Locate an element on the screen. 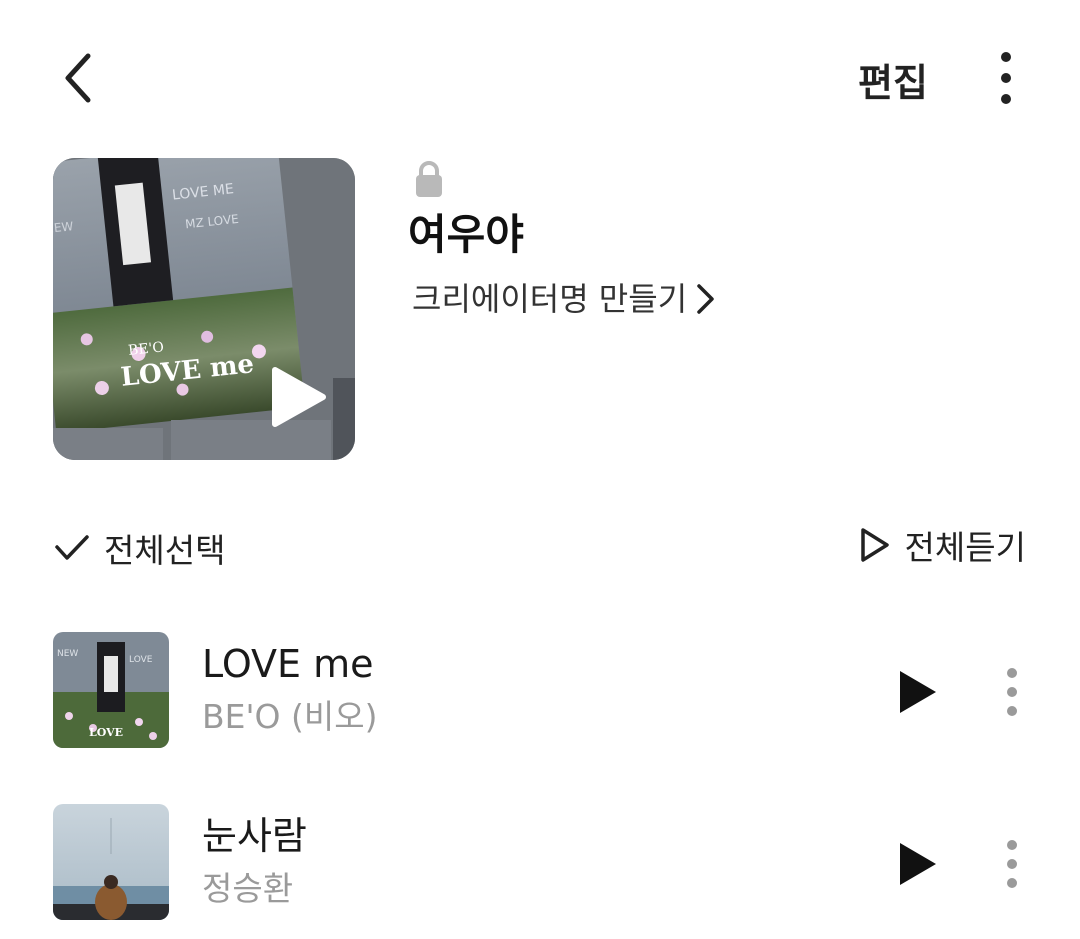  track-title: LOVE me is located at coordinates (288, 664).